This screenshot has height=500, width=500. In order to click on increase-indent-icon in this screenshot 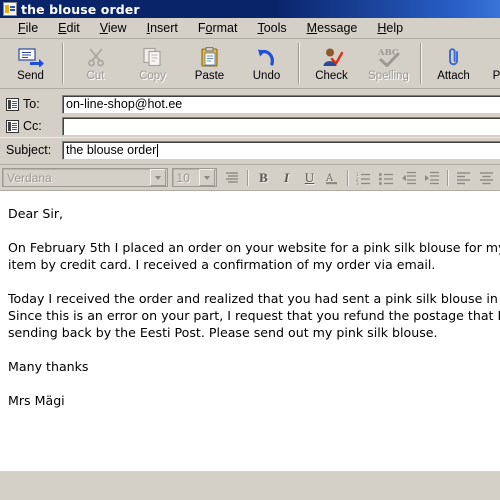, I will do `click(432, 177)`.